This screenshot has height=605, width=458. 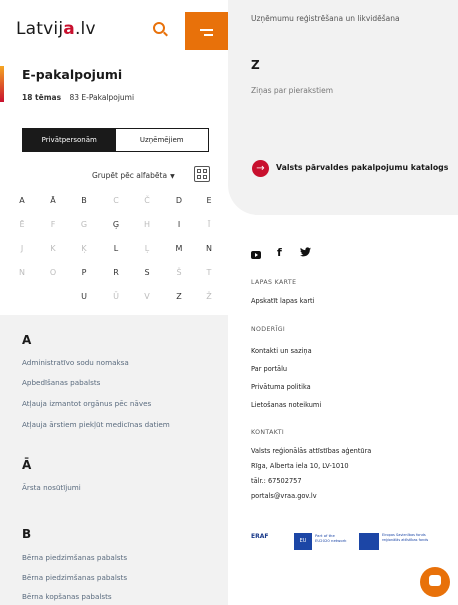 What do you see at coordinates (27, 465) in the screenshot?
I see `section-heading: Ā` at bounding box center [27, 465].